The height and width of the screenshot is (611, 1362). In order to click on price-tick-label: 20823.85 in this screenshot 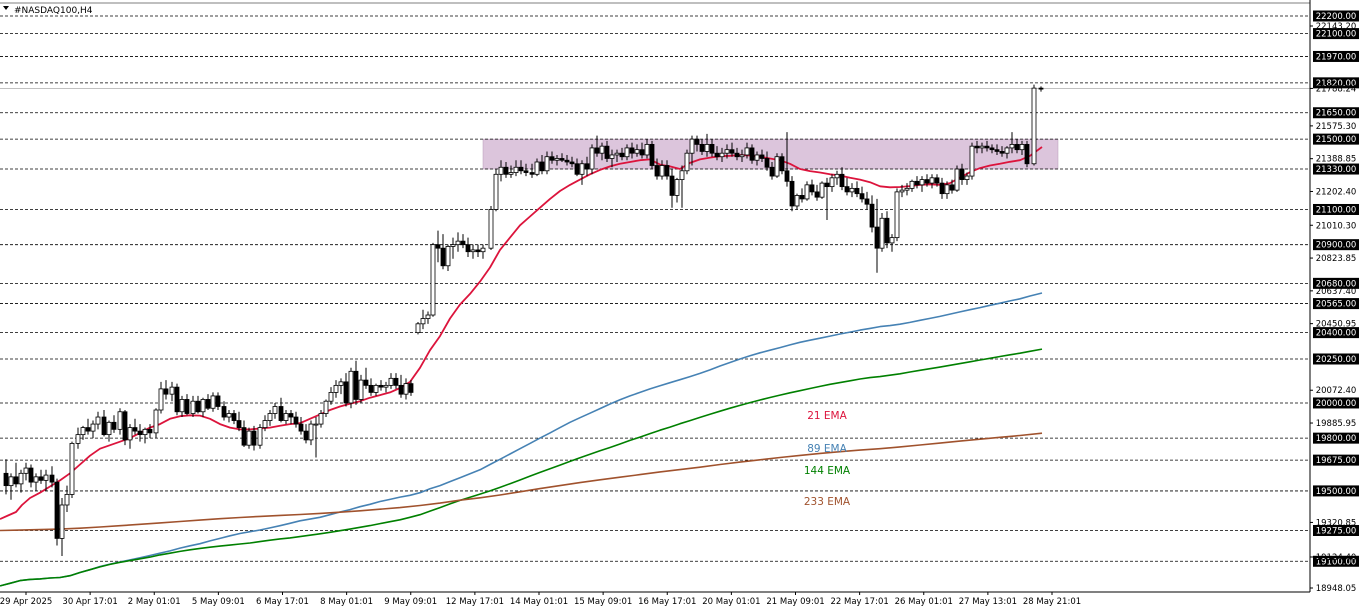, I will do `click(1336, 259)`.